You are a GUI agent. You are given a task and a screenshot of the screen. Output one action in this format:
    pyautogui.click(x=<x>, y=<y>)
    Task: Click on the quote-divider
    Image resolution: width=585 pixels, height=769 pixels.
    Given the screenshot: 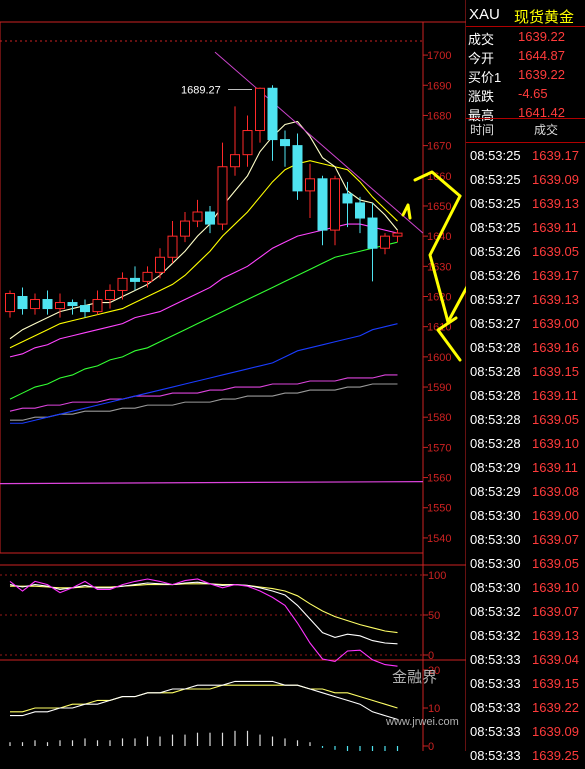 What is the action you would take?
    pyautogui.click(x=525, y=118)
    